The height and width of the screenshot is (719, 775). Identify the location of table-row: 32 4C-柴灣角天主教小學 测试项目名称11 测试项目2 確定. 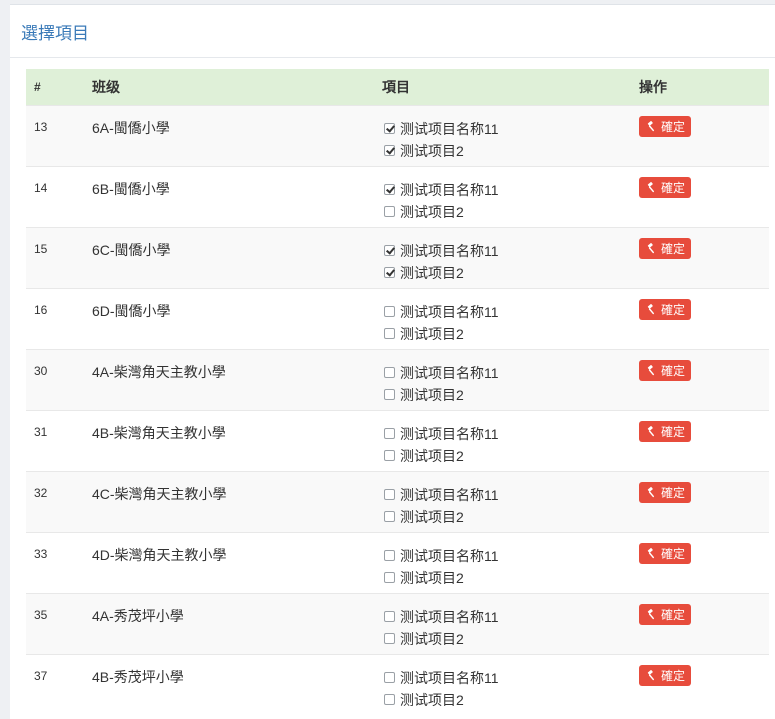
(397, 501).